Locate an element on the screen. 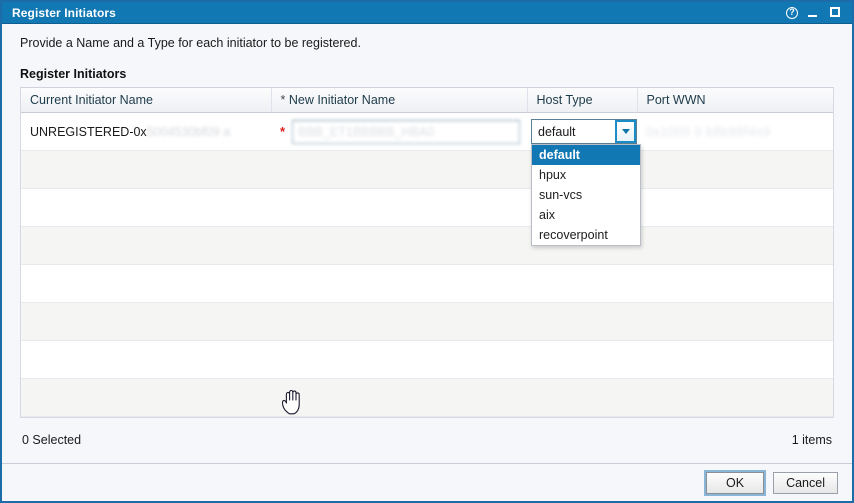  chevron-down-icon is located at coordinates (625, 131).